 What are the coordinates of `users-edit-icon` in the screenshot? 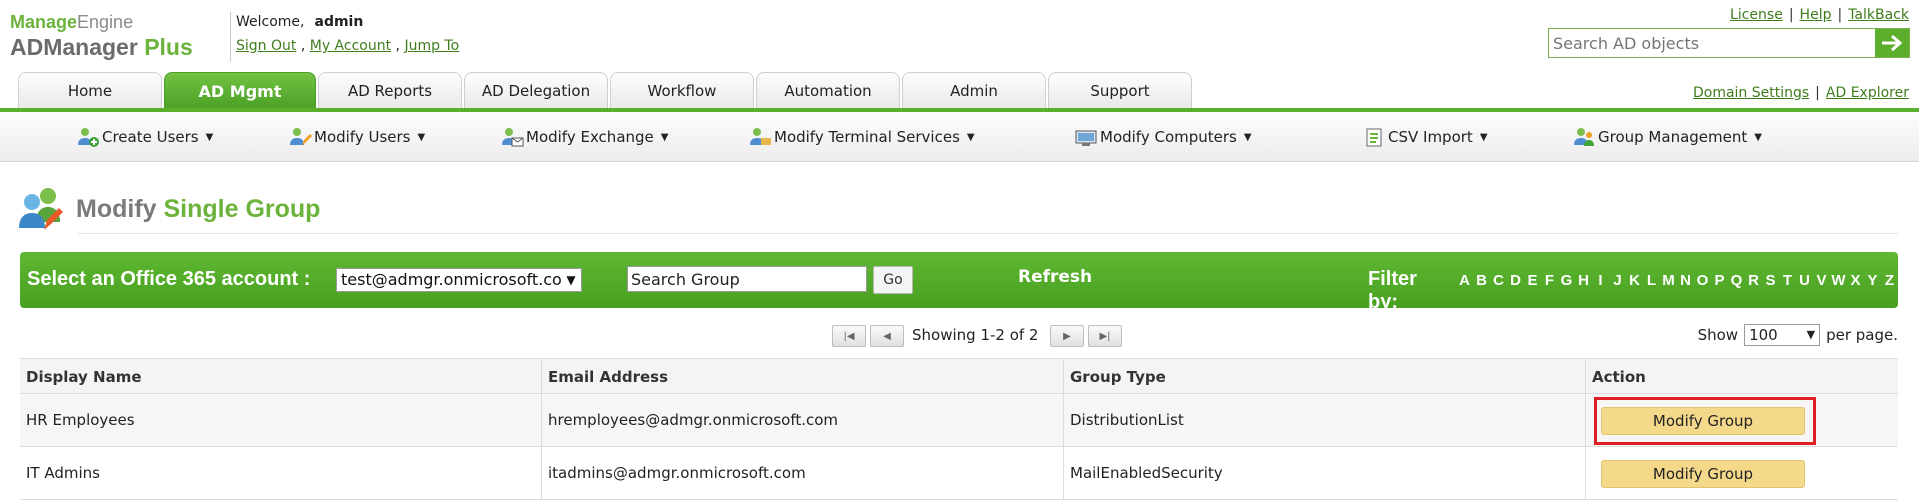 It's located at (301, 137).